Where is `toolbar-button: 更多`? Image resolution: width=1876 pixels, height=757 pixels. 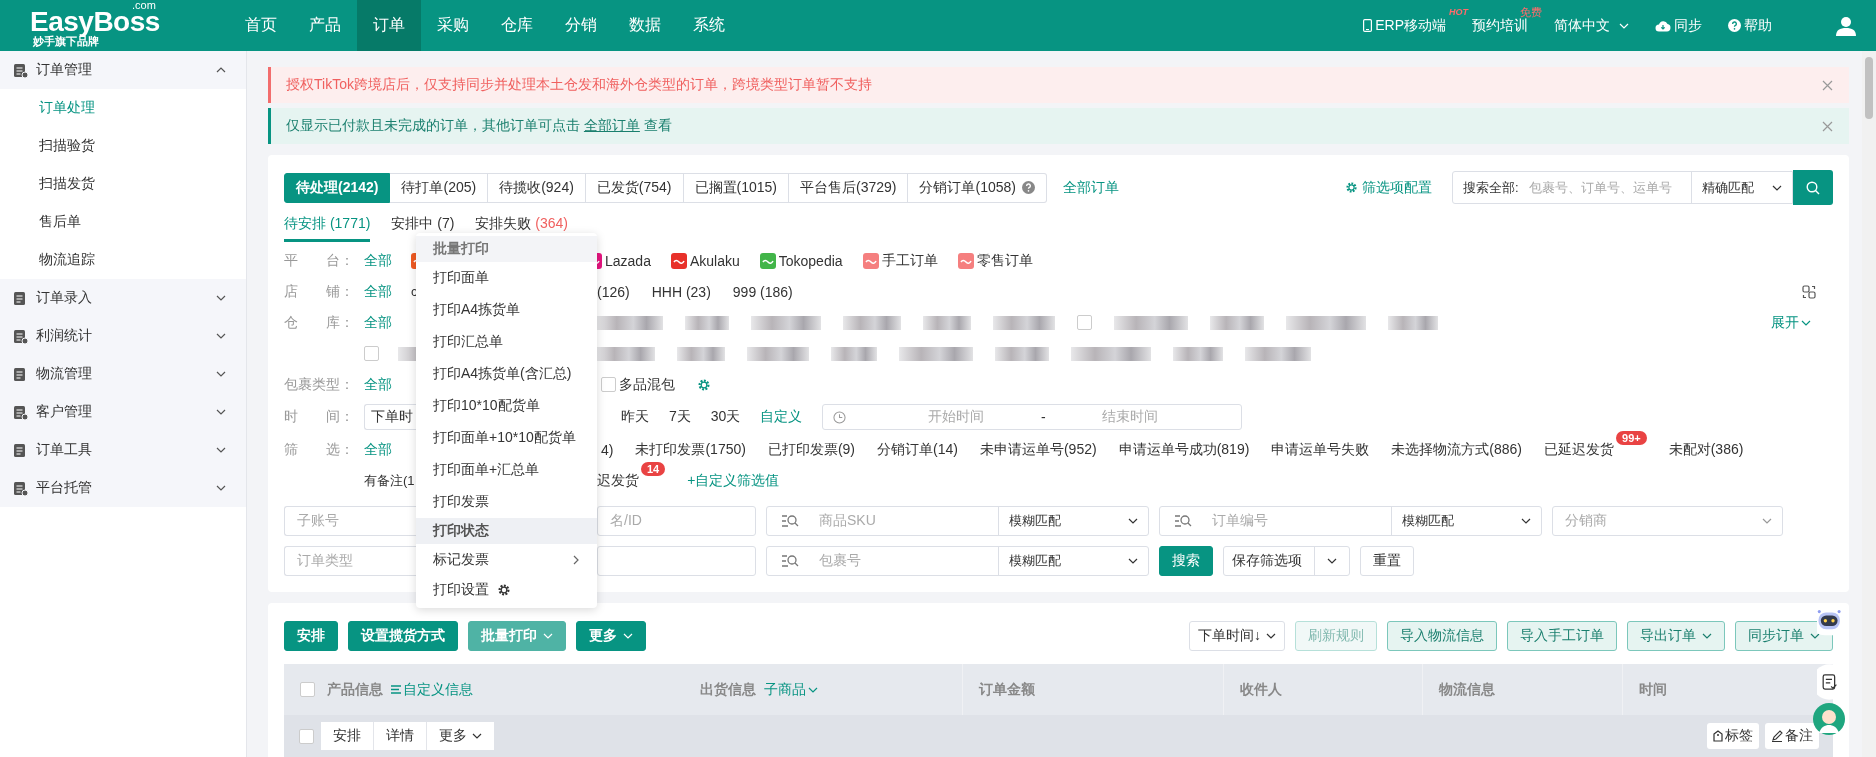 toolbar-button: 更多 is located at coordinates (611, 636).